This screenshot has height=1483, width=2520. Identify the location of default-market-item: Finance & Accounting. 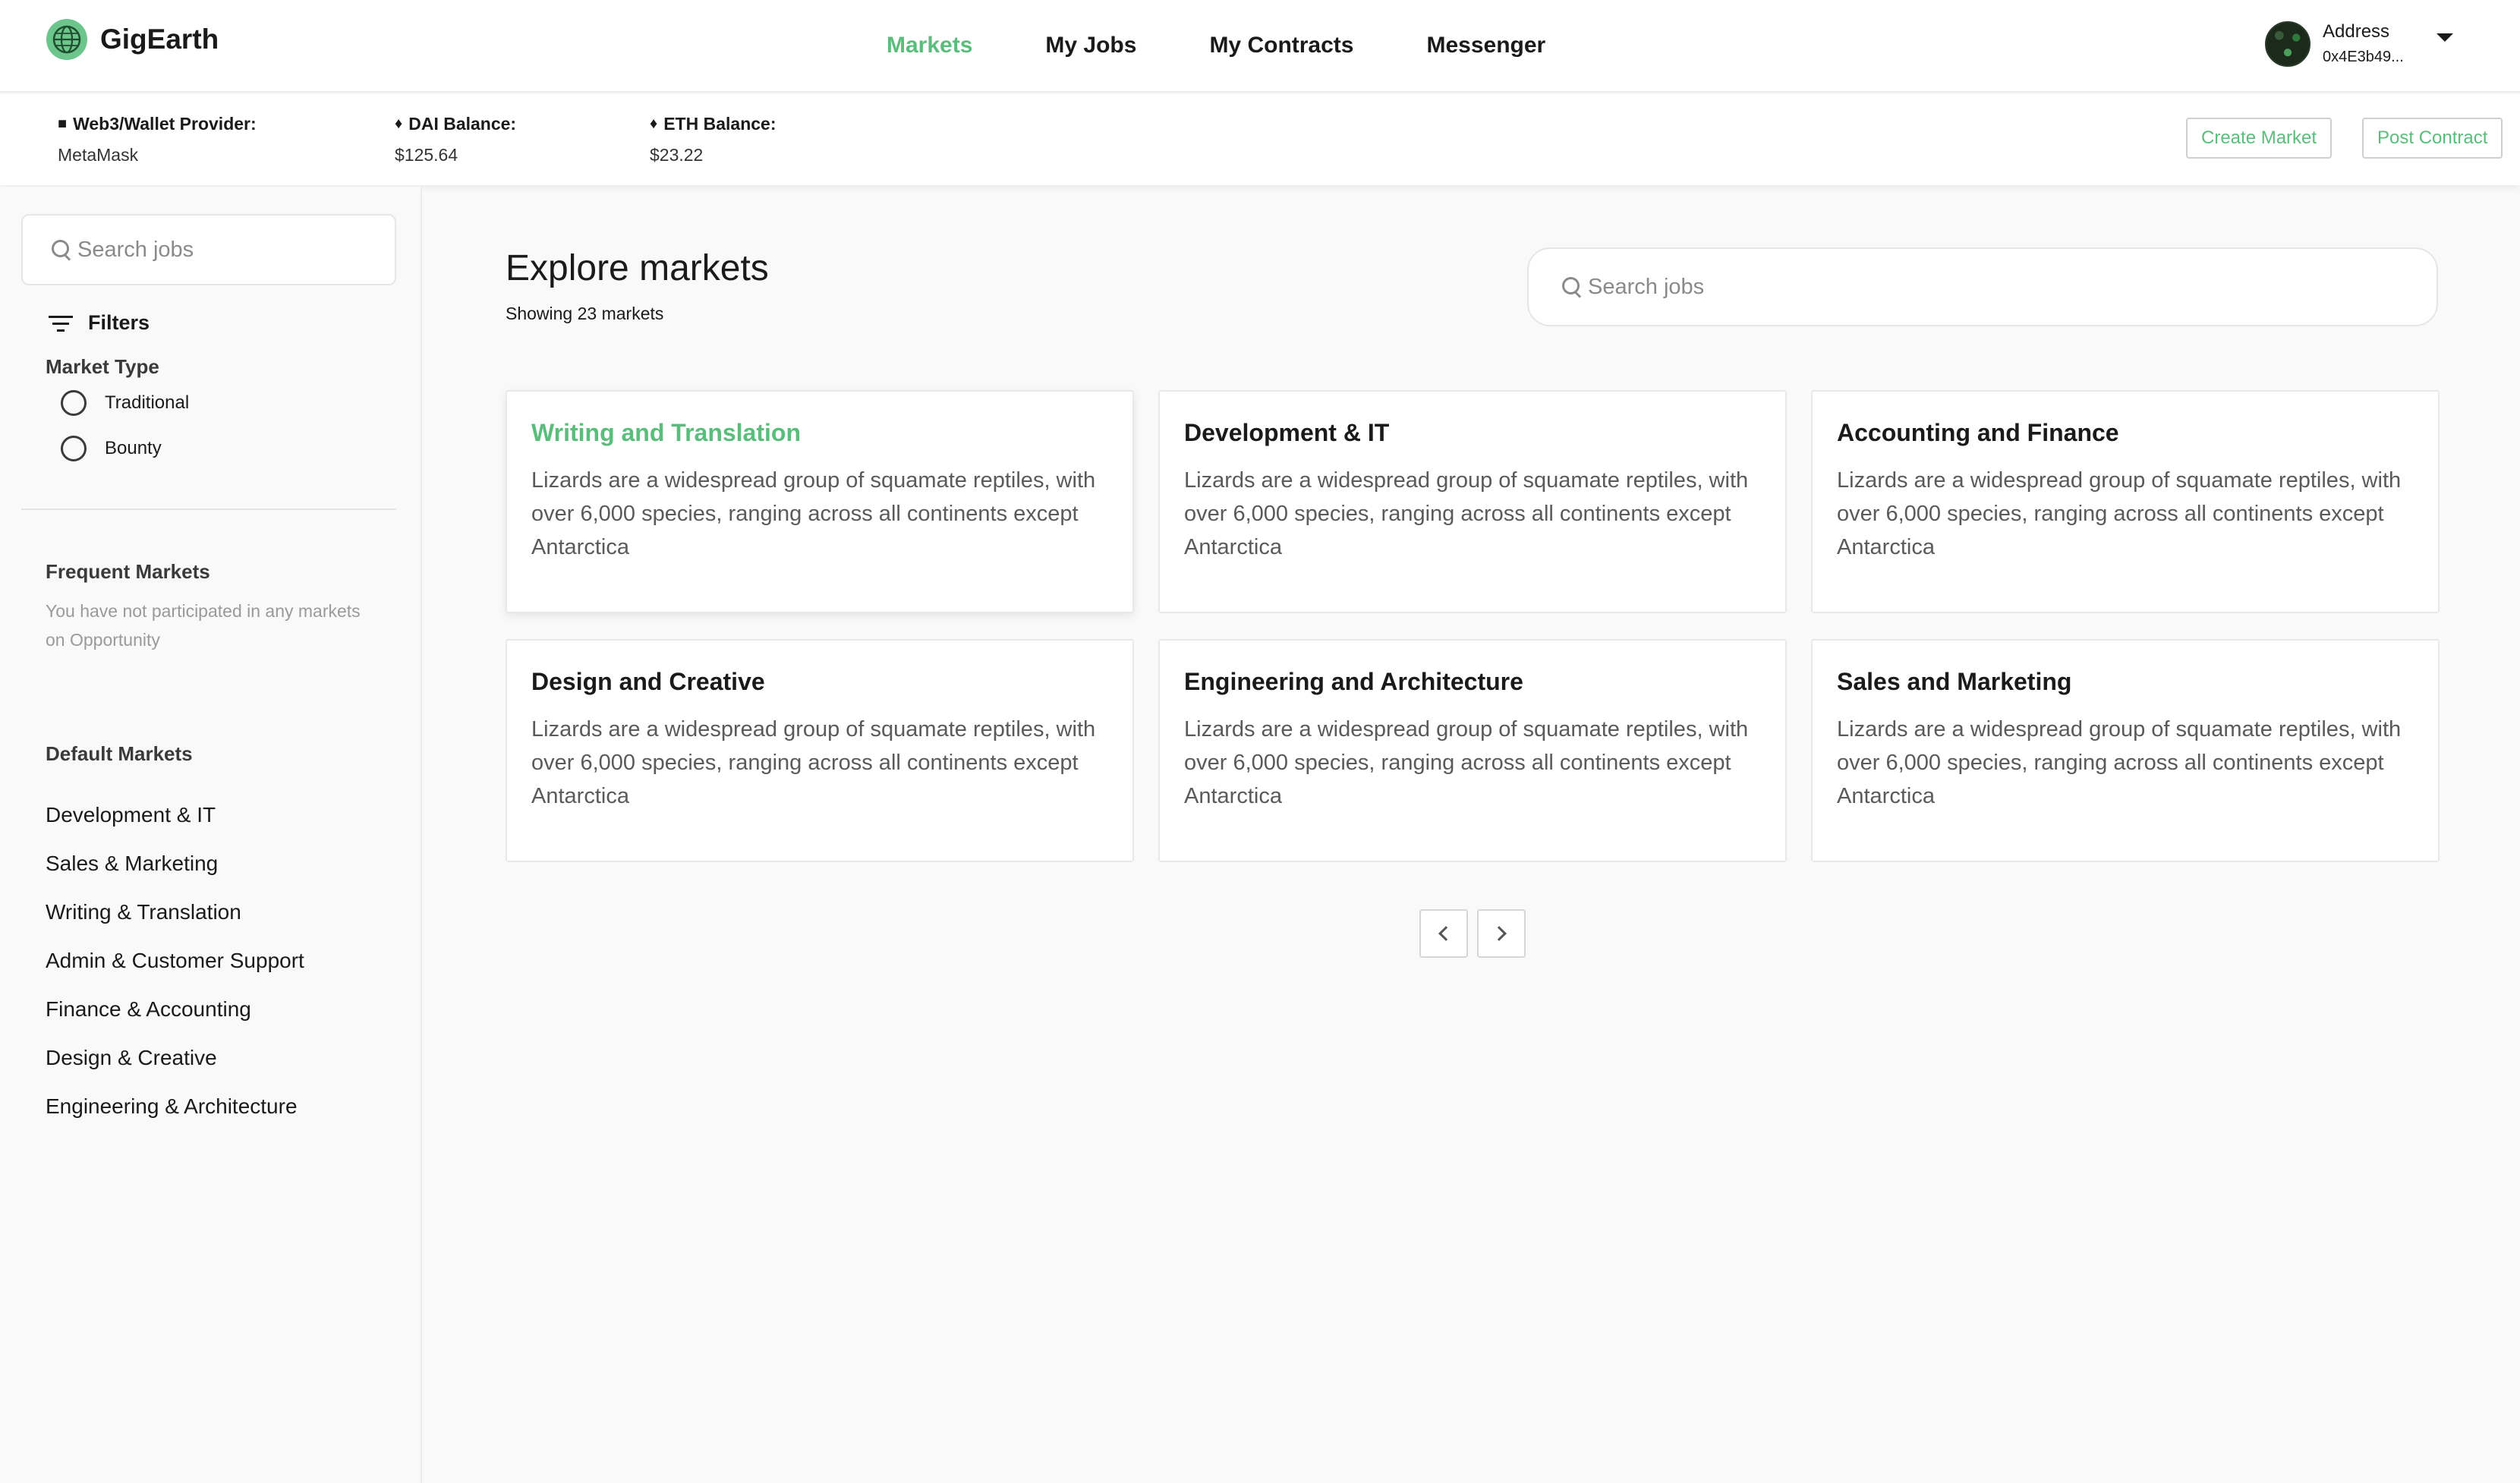
(175, 1010).